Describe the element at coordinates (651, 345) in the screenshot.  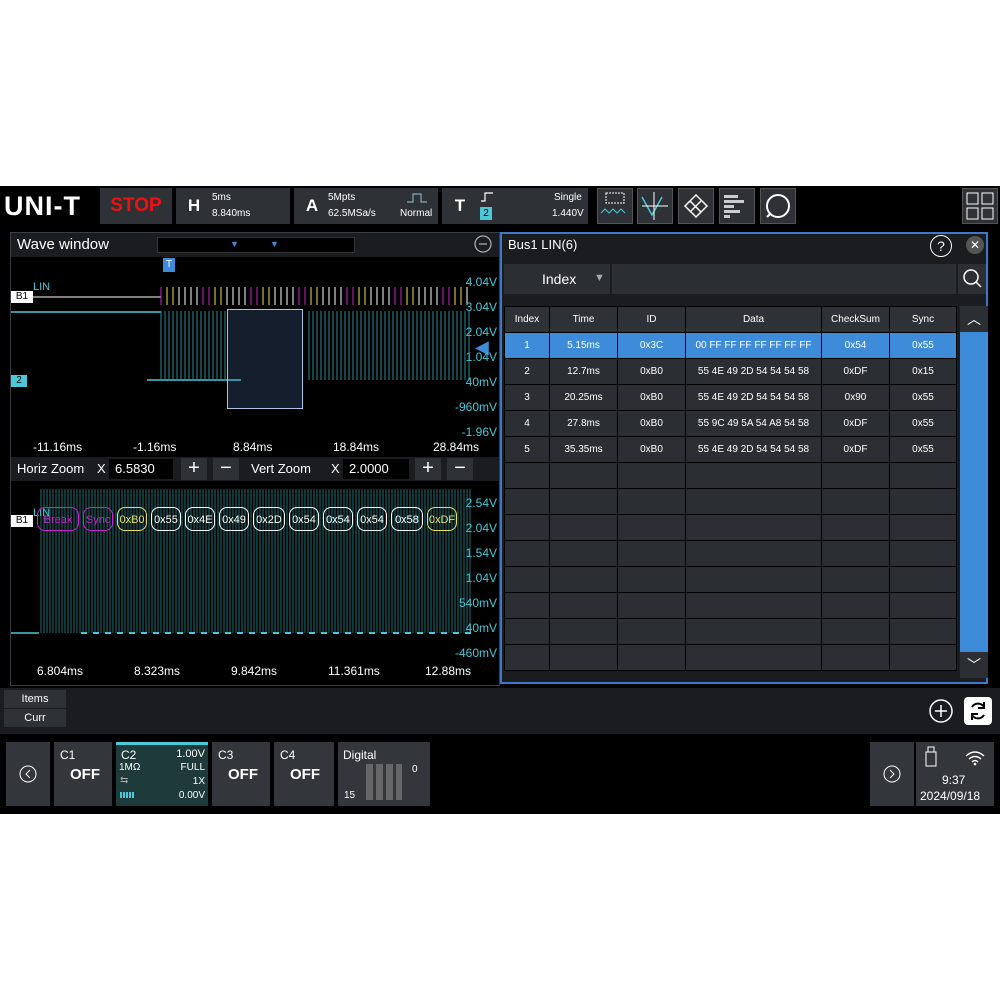
I see `table-cell: 0x3C` at that location.